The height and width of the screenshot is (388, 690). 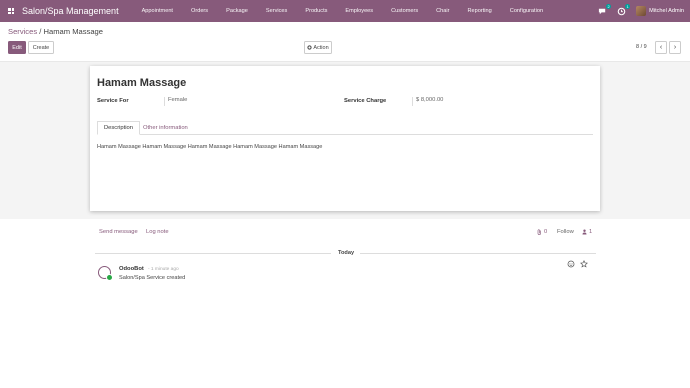 I want to click on menu-item-chair: Chair, so click(x=442, y=11).